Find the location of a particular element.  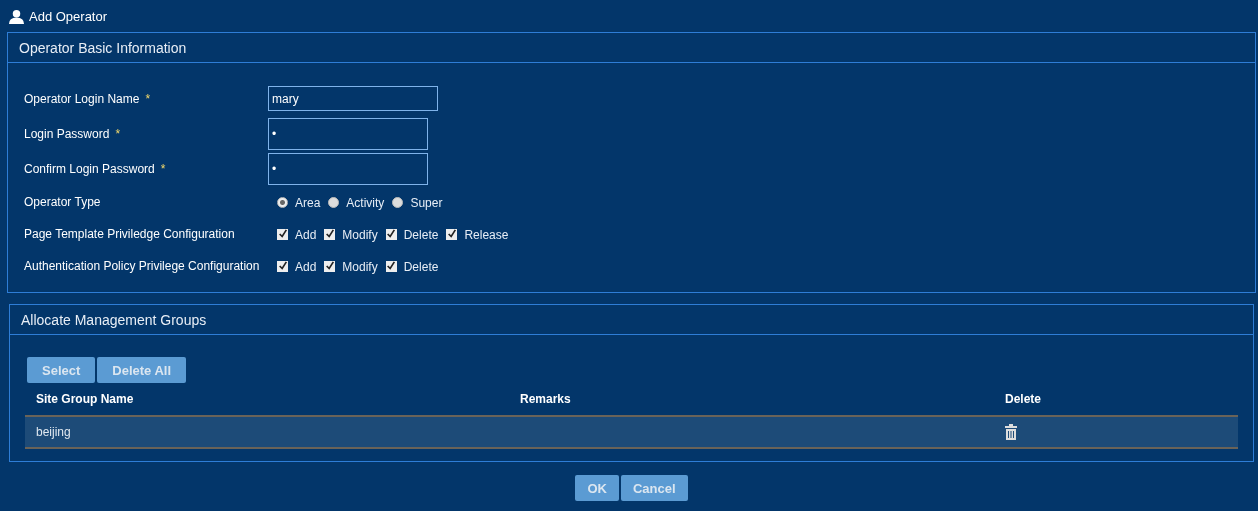

field-label: Login Password is located at coordinates (67, 133).